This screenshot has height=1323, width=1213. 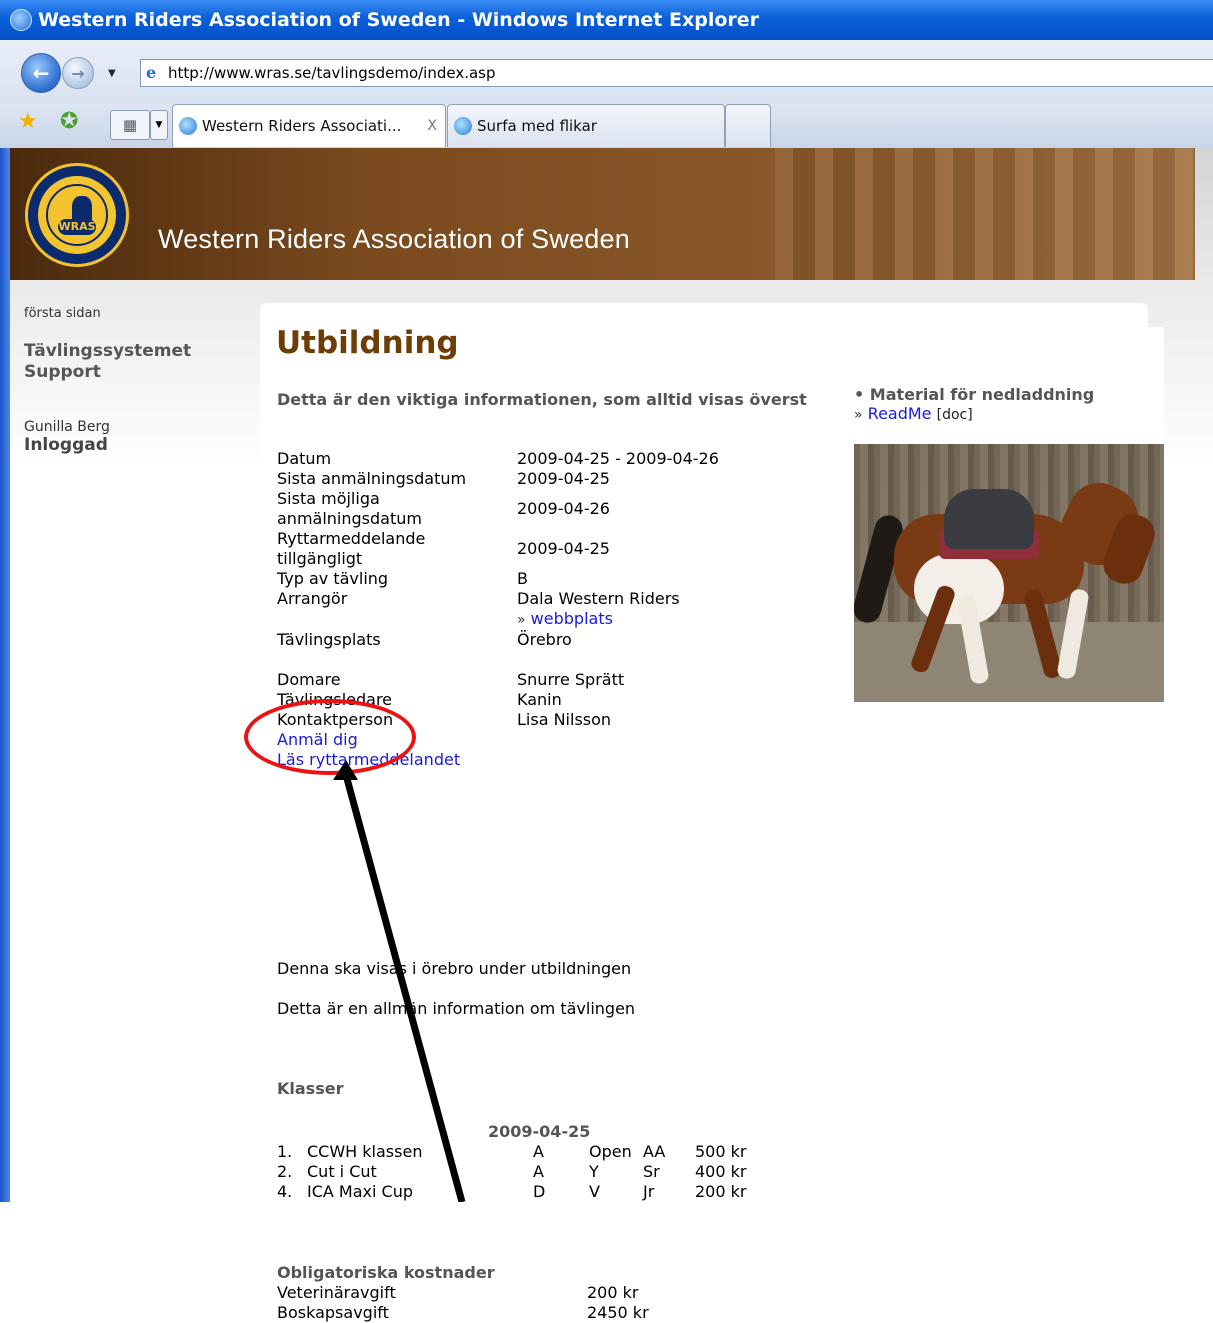 I want to click on website-link-wrap: » webbplats, so click(x=677, y=619).